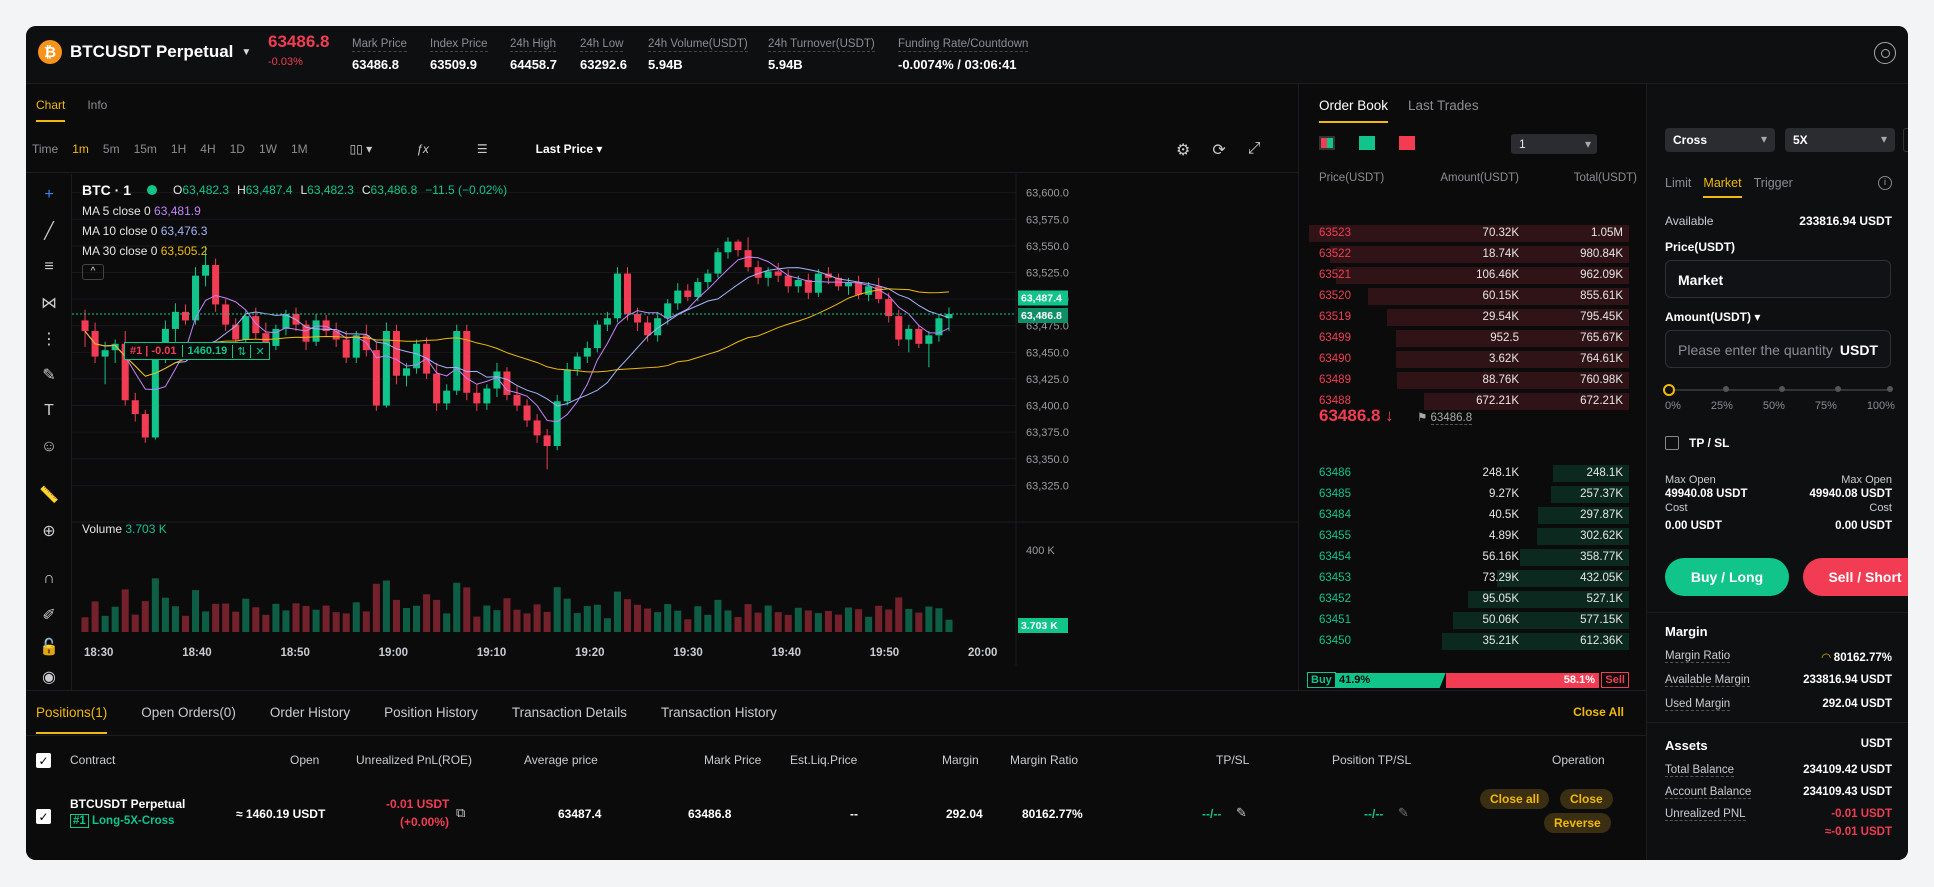 Image resolution: width=1934 pixels, height=887 pixels. I want to click on tab-transaction-details: Transaction Details, so click(569, 719).